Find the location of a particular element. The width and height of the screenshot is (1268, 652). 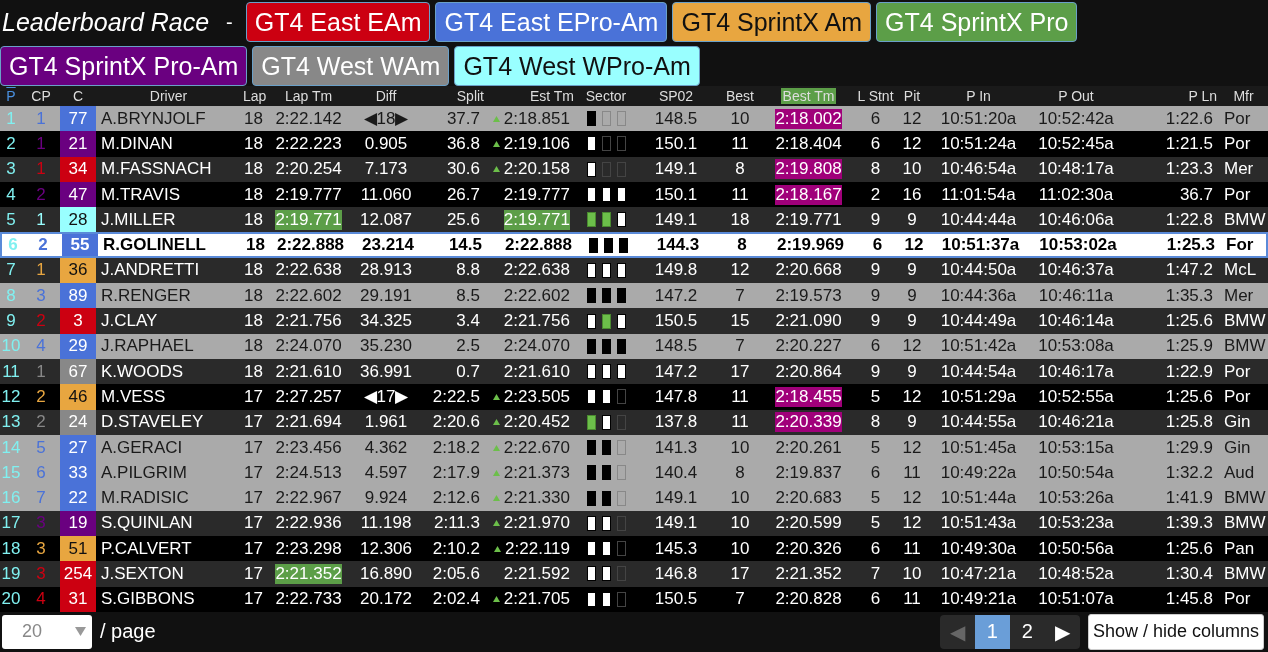

column-header: Diff is located at coordinates (386, 96).